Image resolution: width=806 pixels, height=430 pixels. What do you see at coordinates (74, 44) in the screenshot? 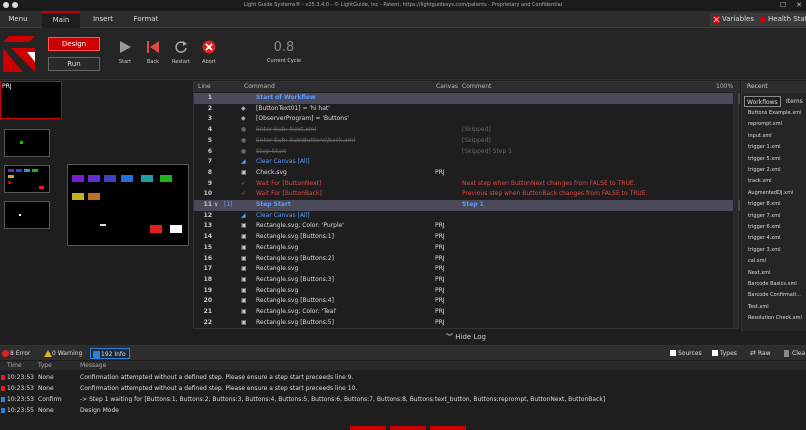
I see `design-button: Design` at bounding box center [74, 44].